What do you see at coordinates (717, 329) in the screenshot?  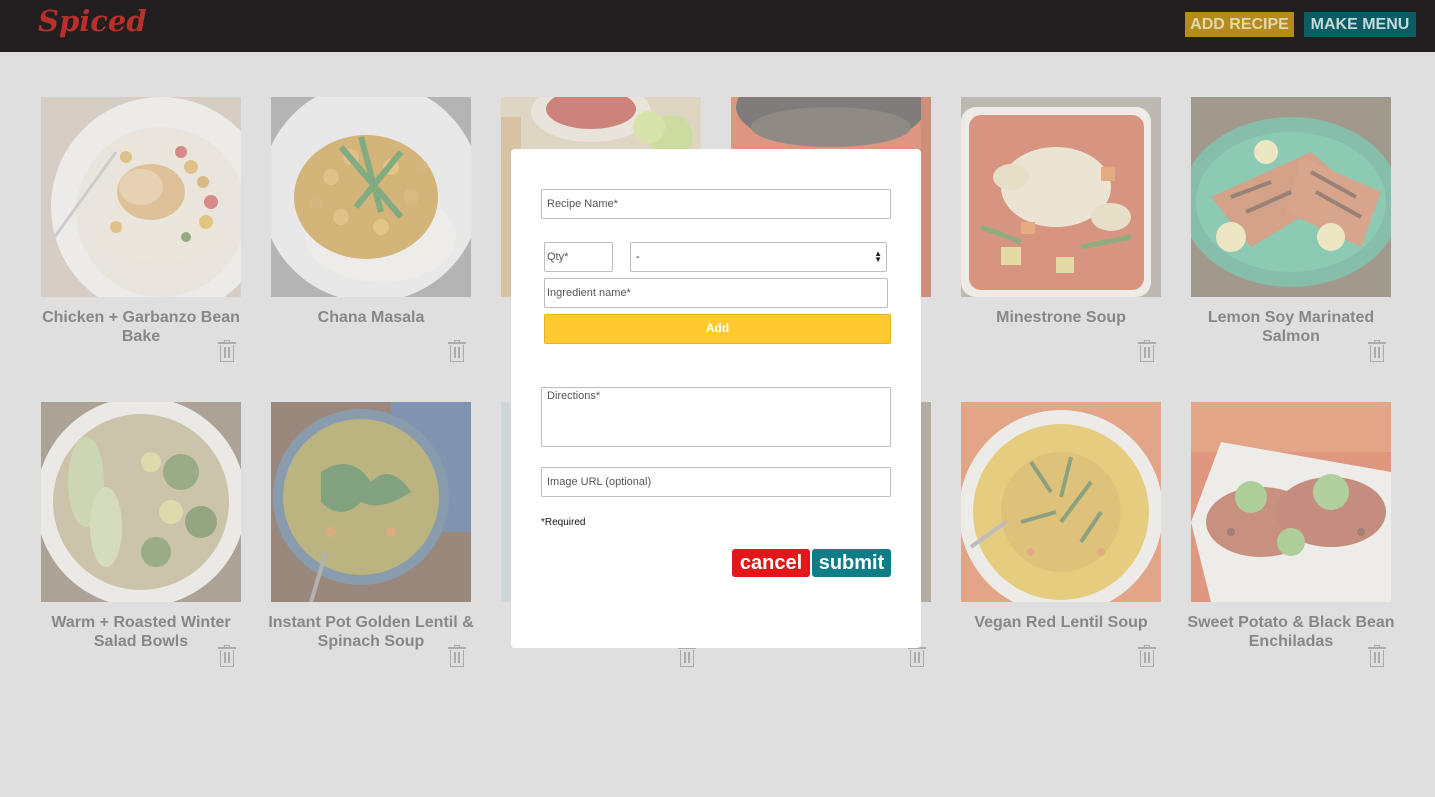 I see `add-ingredient-button: Add` at bounding box center [717, 329].